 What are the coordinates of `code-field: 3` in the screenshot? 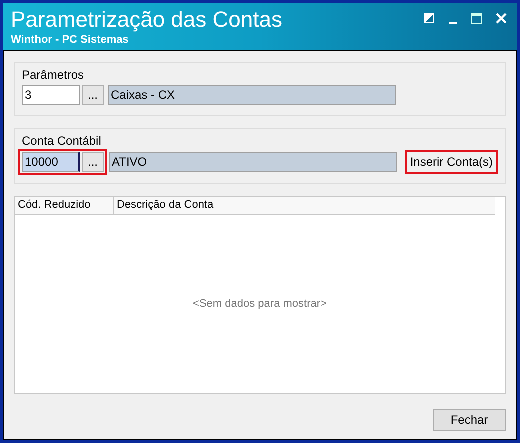 It's located at (51, 95).